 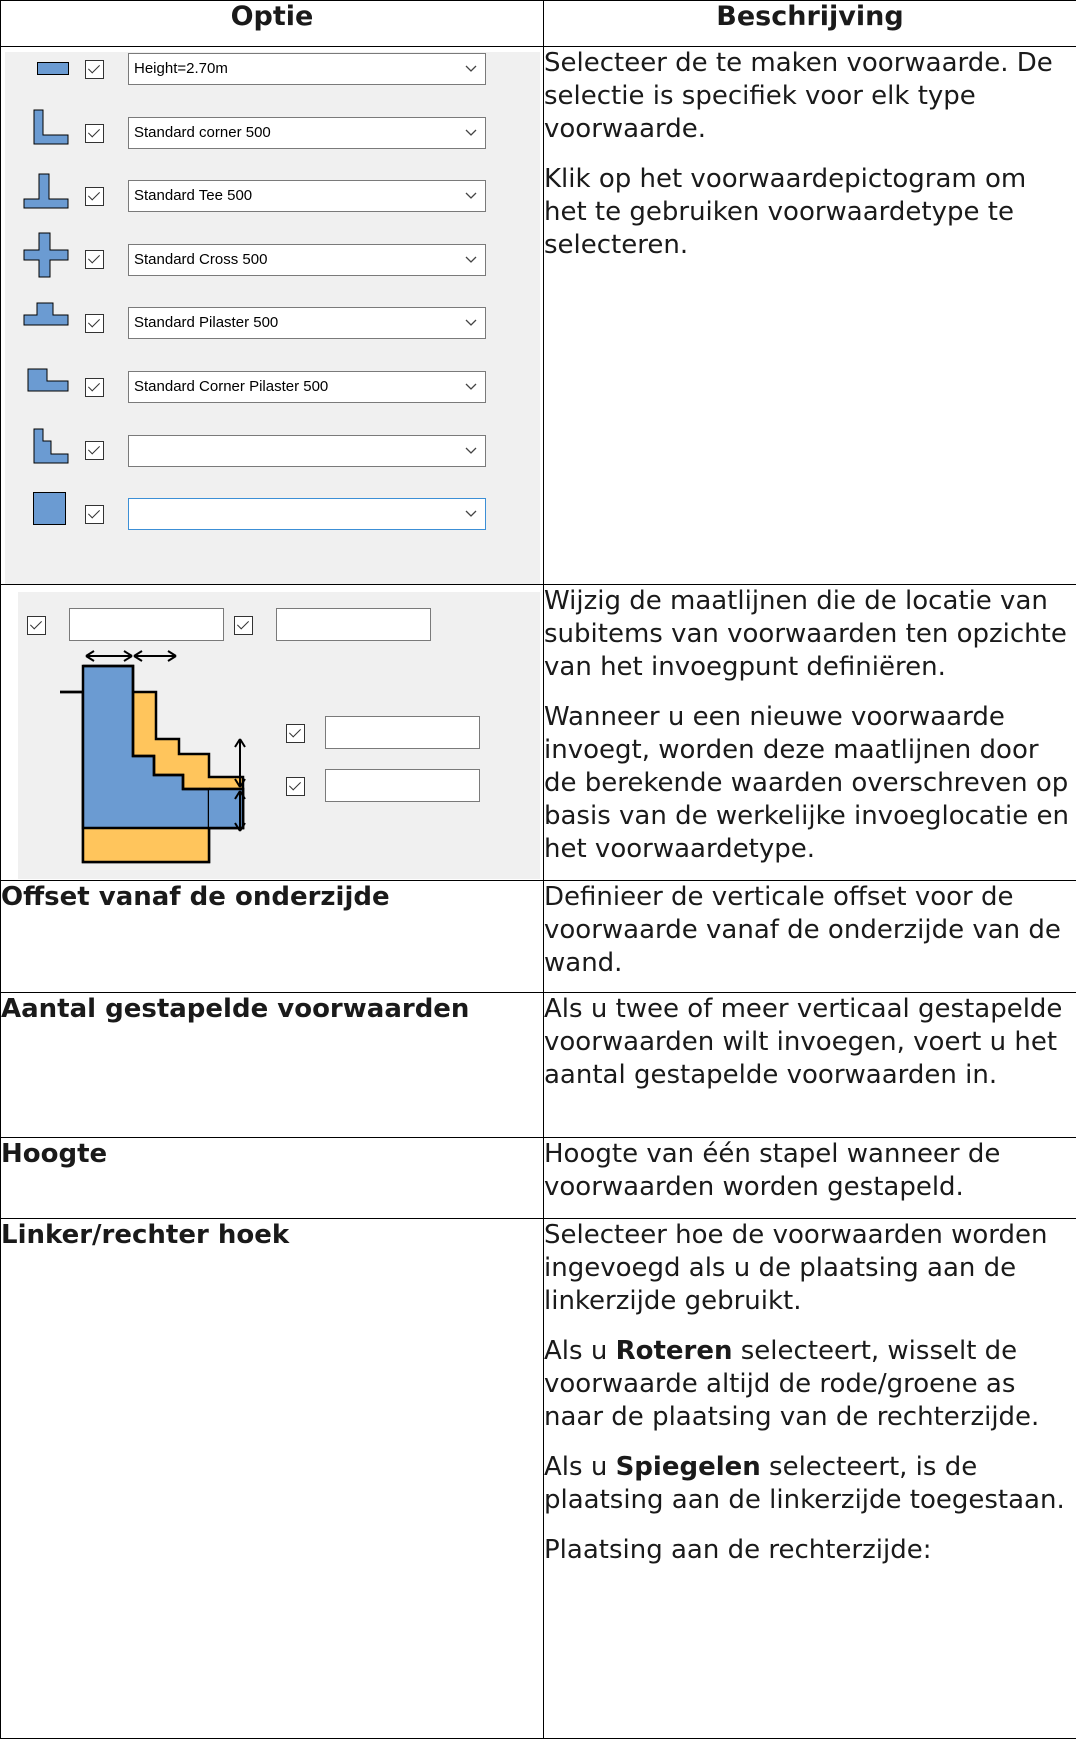 I want to click on option-cell, so click(x=272, y=733).